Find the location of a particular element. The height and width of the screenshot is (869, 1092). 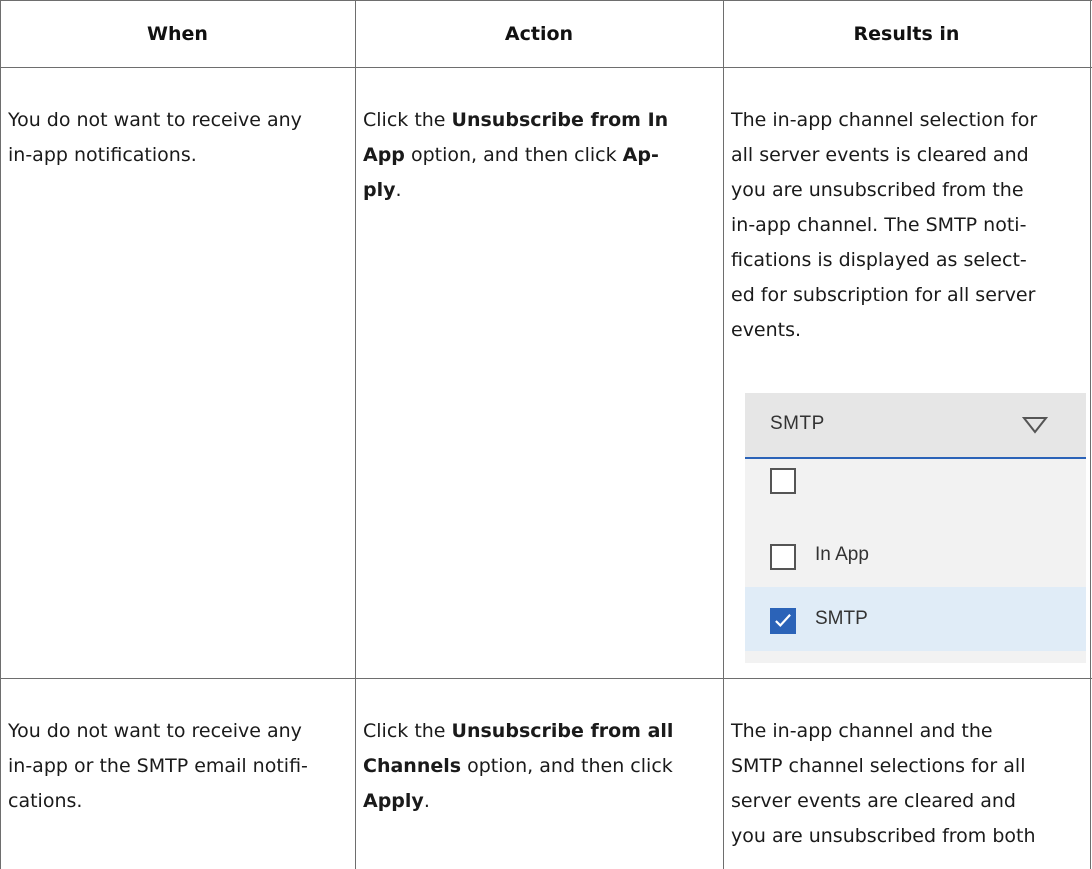

option-label-in-app: In App is located at coordinates (842, 554).